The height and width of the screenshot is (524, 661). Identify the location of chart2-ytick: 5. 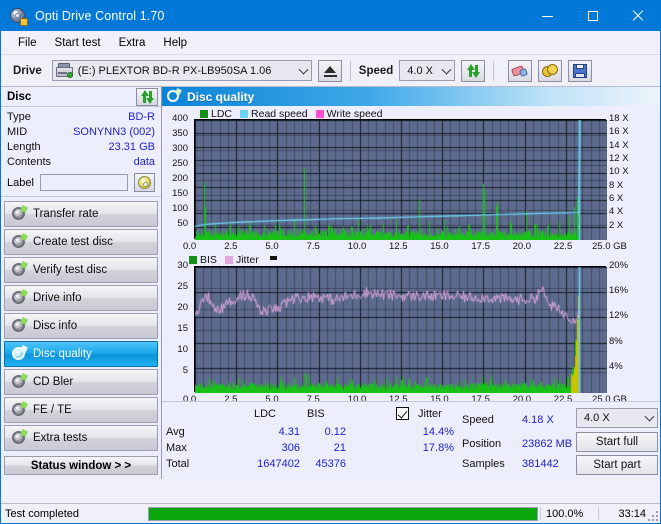
(185, 370).